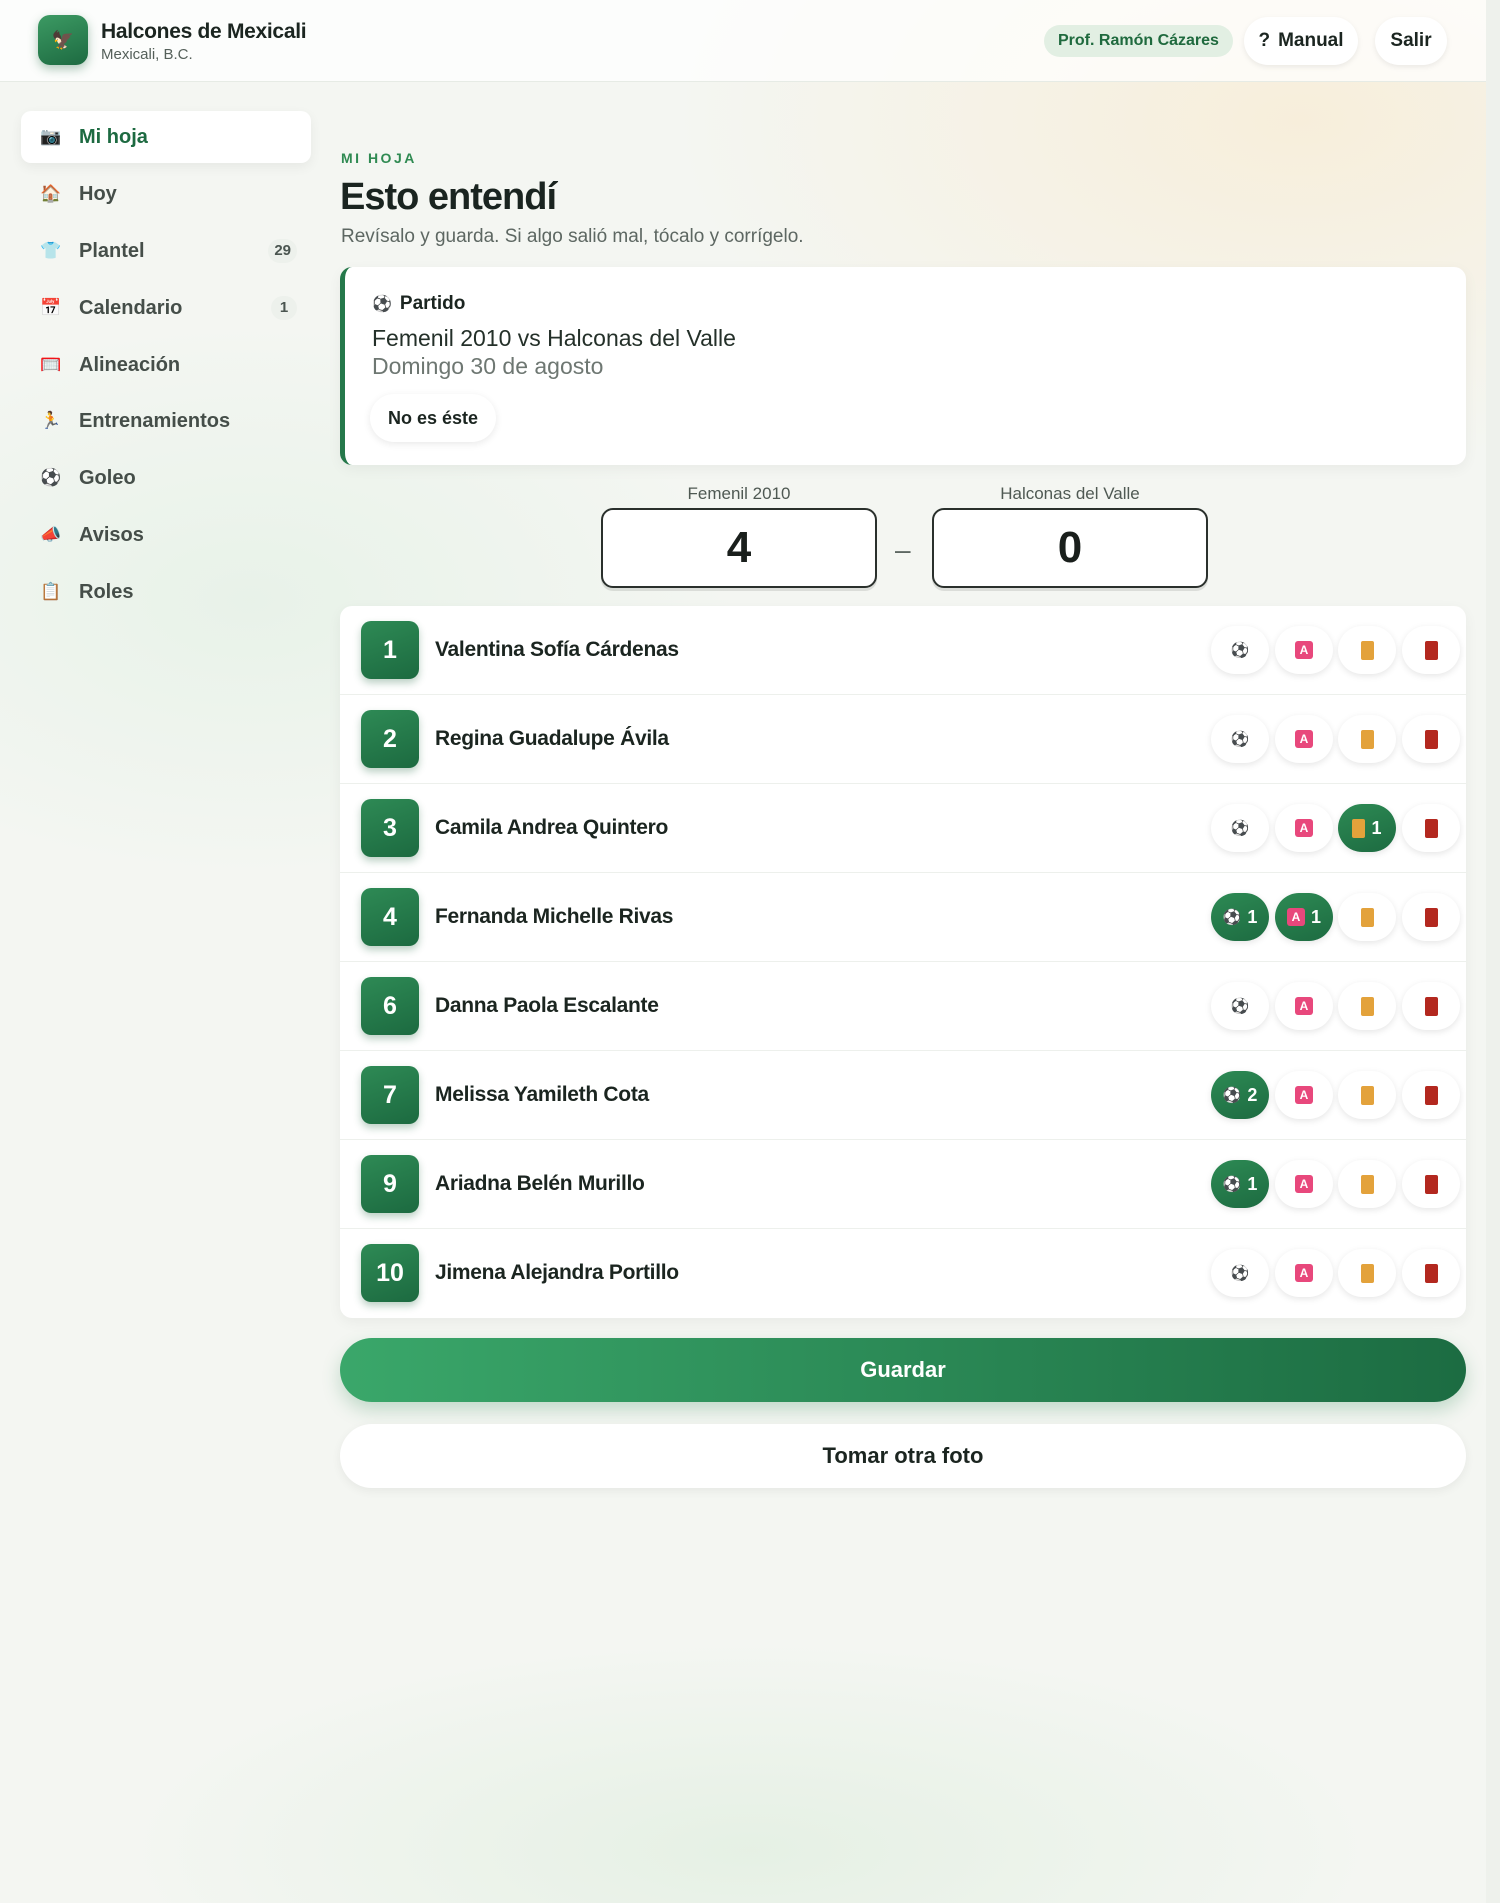 This screenshot has height=1903, width=1500. What do you see at coordinates (282, 251) in the screenshot?
I see `sidebar-item-count: 29` at bounding box center [282, 251].